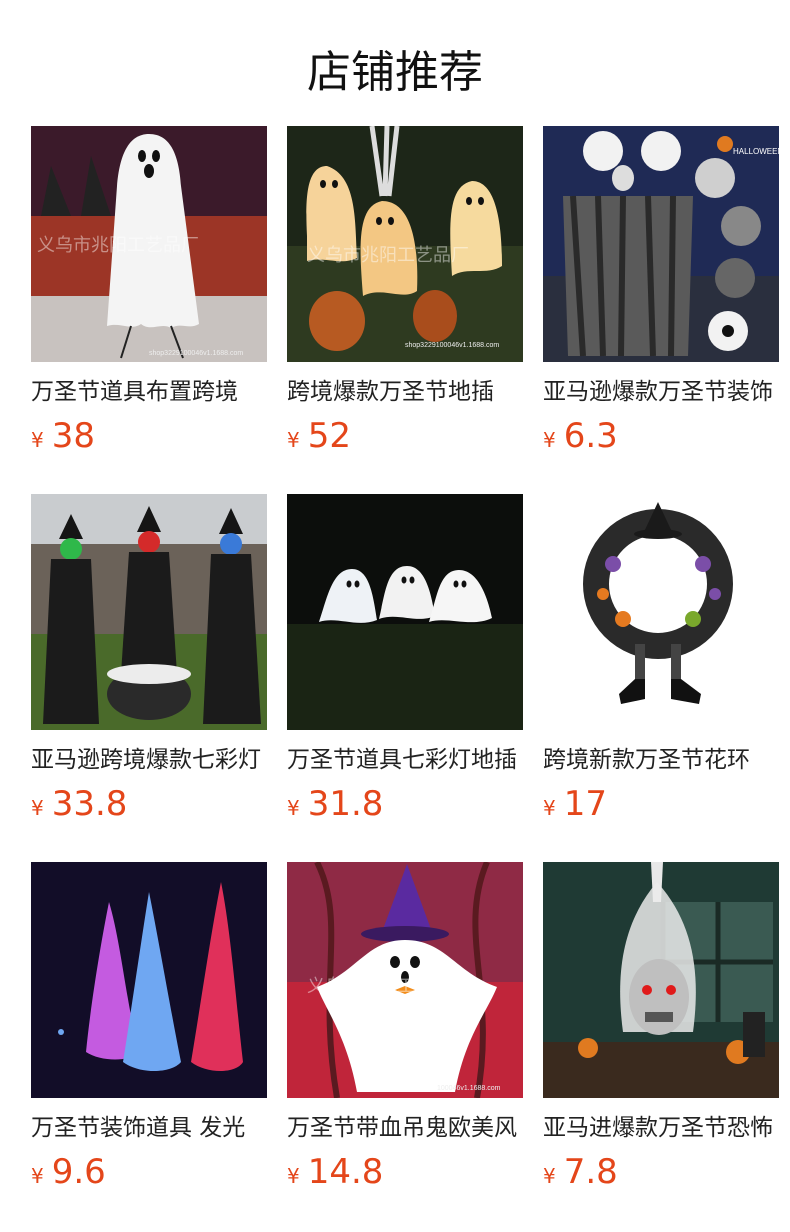  I want to click on section-title: 店铺推荐, so click(395, 72).